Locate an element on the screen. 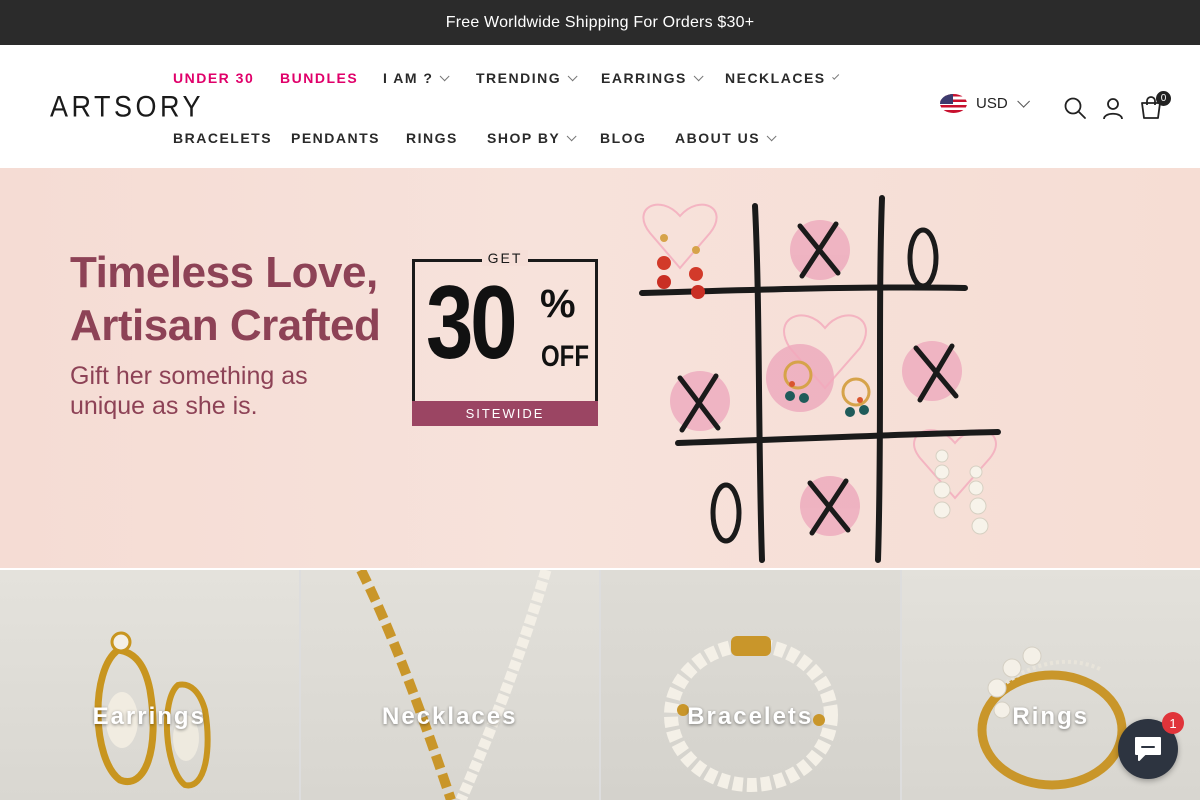 This screenshot has width=1200, height=800. search-icon is located at coordinates (1075, 108).